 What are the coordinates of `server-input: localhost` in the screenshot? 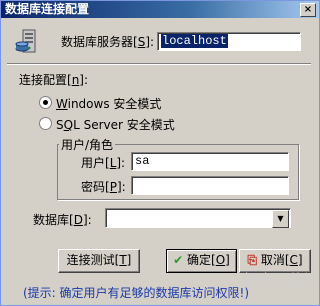 It's located at (229, 41).